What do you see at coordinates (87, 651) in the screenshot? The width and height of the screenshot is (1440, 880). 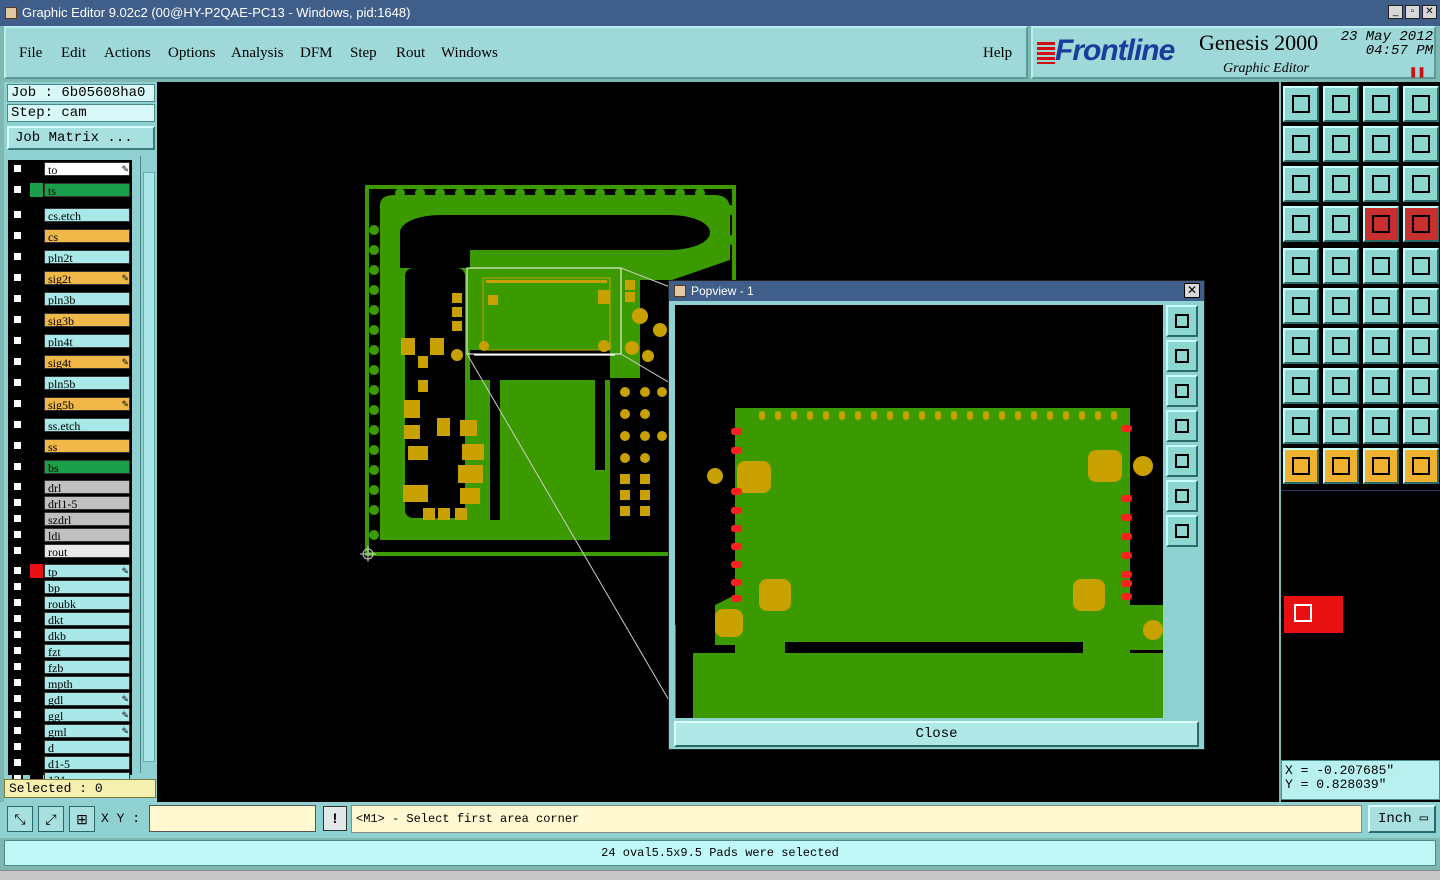 I see `layer-name: fzt` at bounding box center [87, 651].